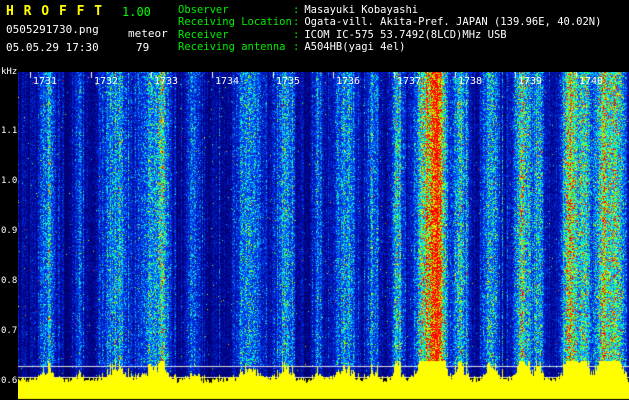  Describe the element at coordinates (470, 81) in the screenshot. I see `x-tick-1738: 1738` at that location.